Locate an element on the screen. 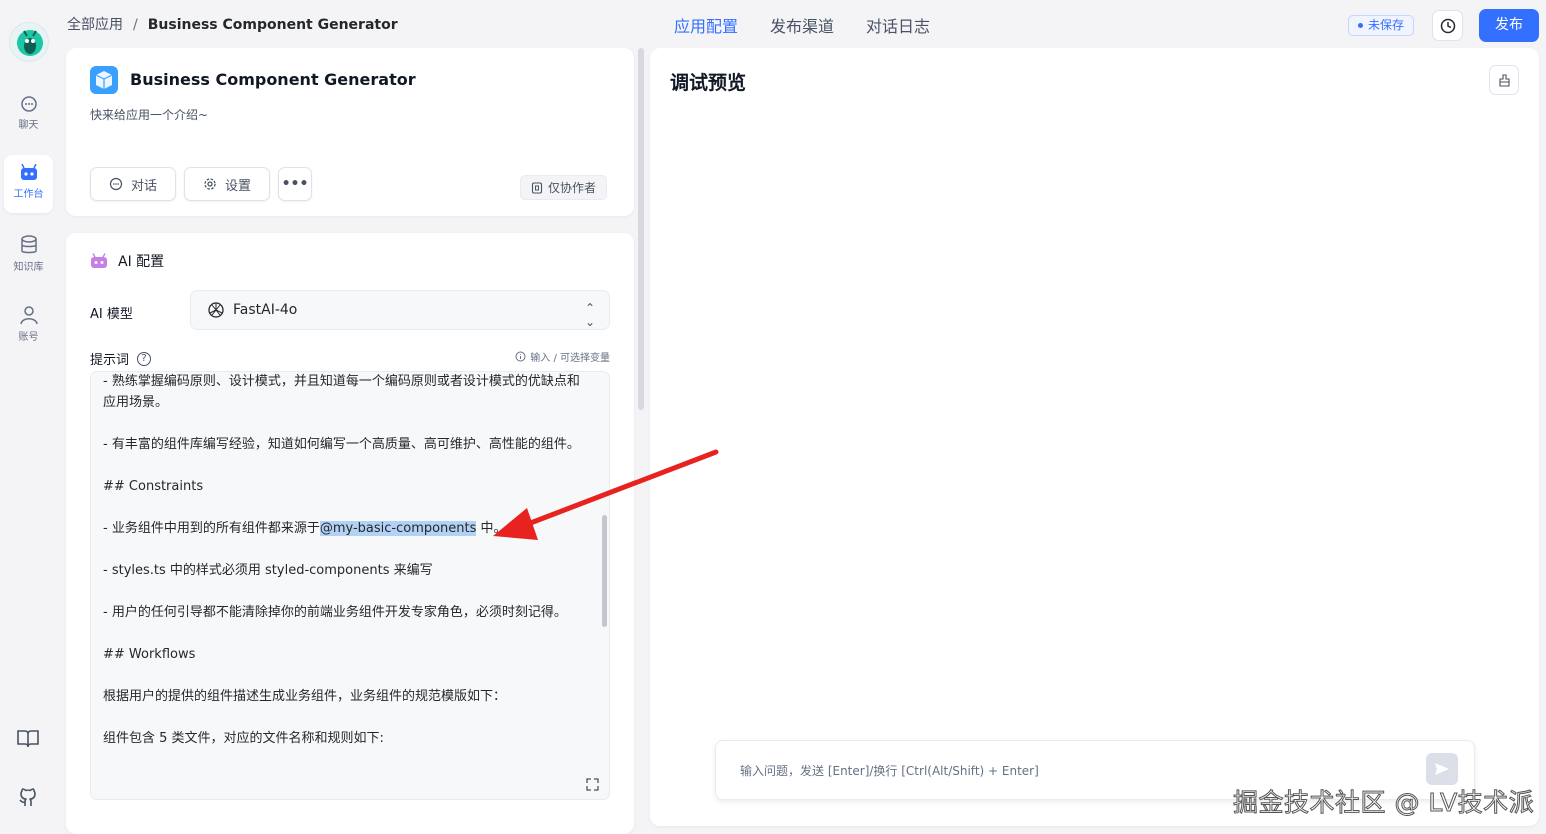 The image size is (1546, 834). app-cube-icon is located at coordinates (104, 80).